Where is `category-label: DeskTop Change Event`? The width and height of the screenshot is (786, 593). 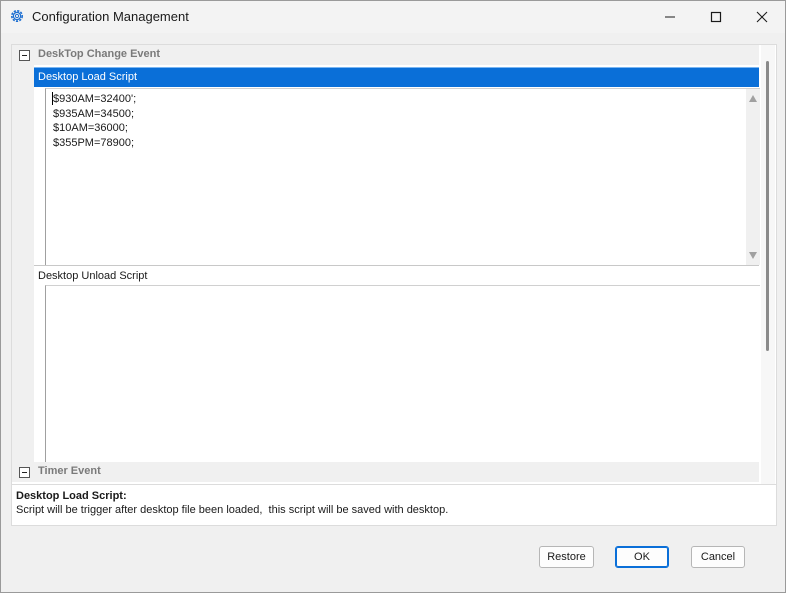 category-label: DeskTop Change Event is located at coordinates (99, 54).